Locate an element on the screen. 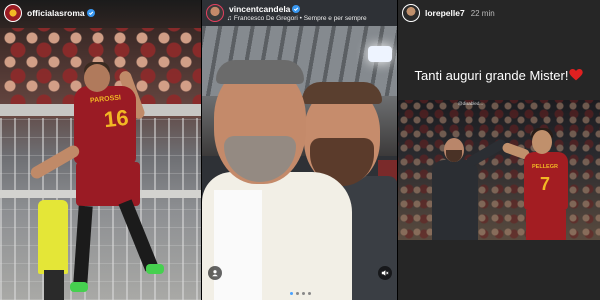 The image size is (600, 300). red-heart-icon is located at coordinates (576, 75).